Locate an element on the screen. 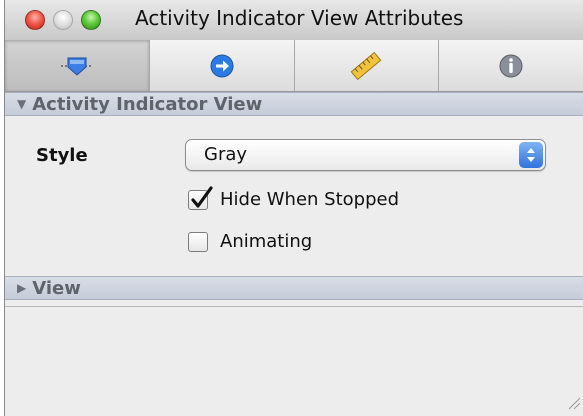 The height and width of the screenshot is (416, 583). window-title: Activity Indicator View Attributes is located at coordinates (299, 18).